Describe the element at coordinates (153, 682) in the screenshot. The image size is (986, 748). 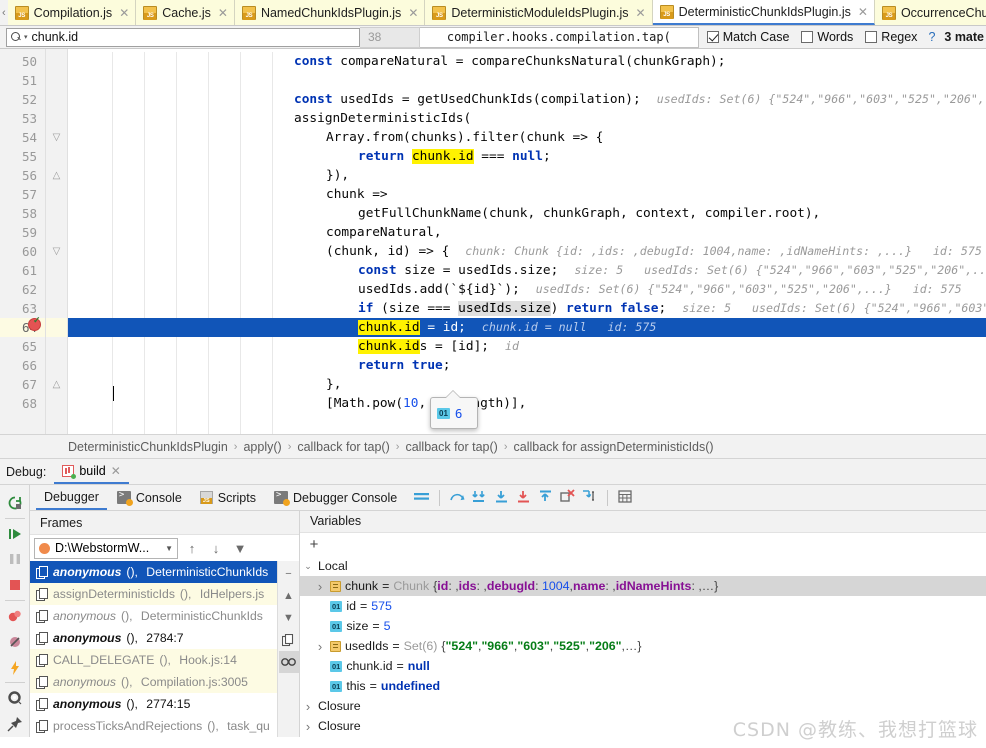
I see `frame-item: anonymous (), Compilation.js:3005` at that location.